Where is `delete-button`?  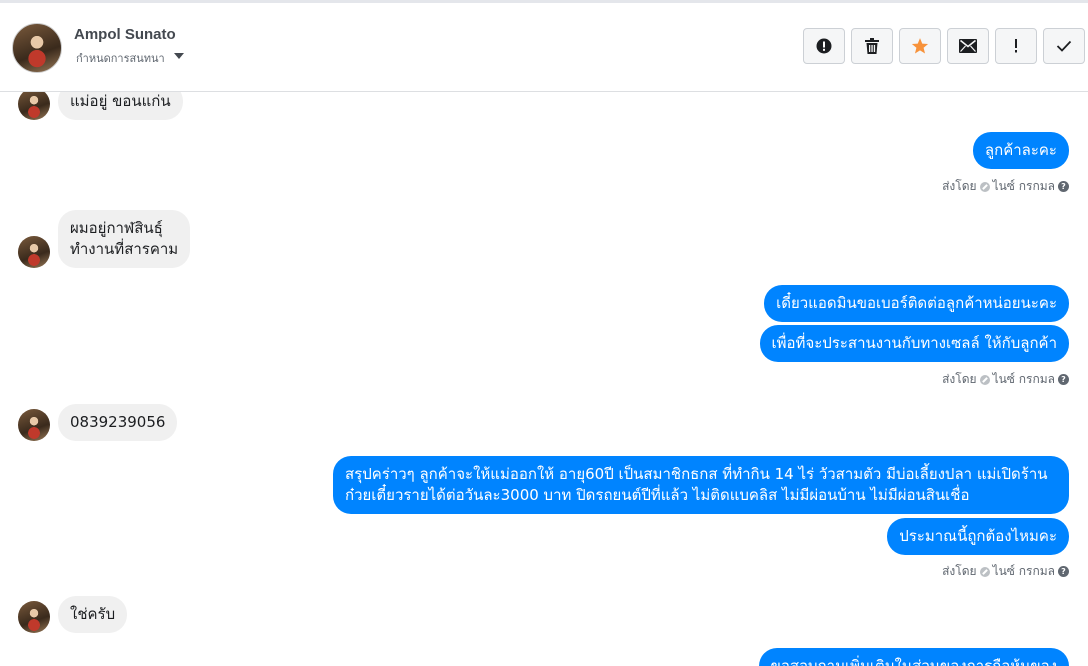
delete-button is located at coordinates (872, 46).